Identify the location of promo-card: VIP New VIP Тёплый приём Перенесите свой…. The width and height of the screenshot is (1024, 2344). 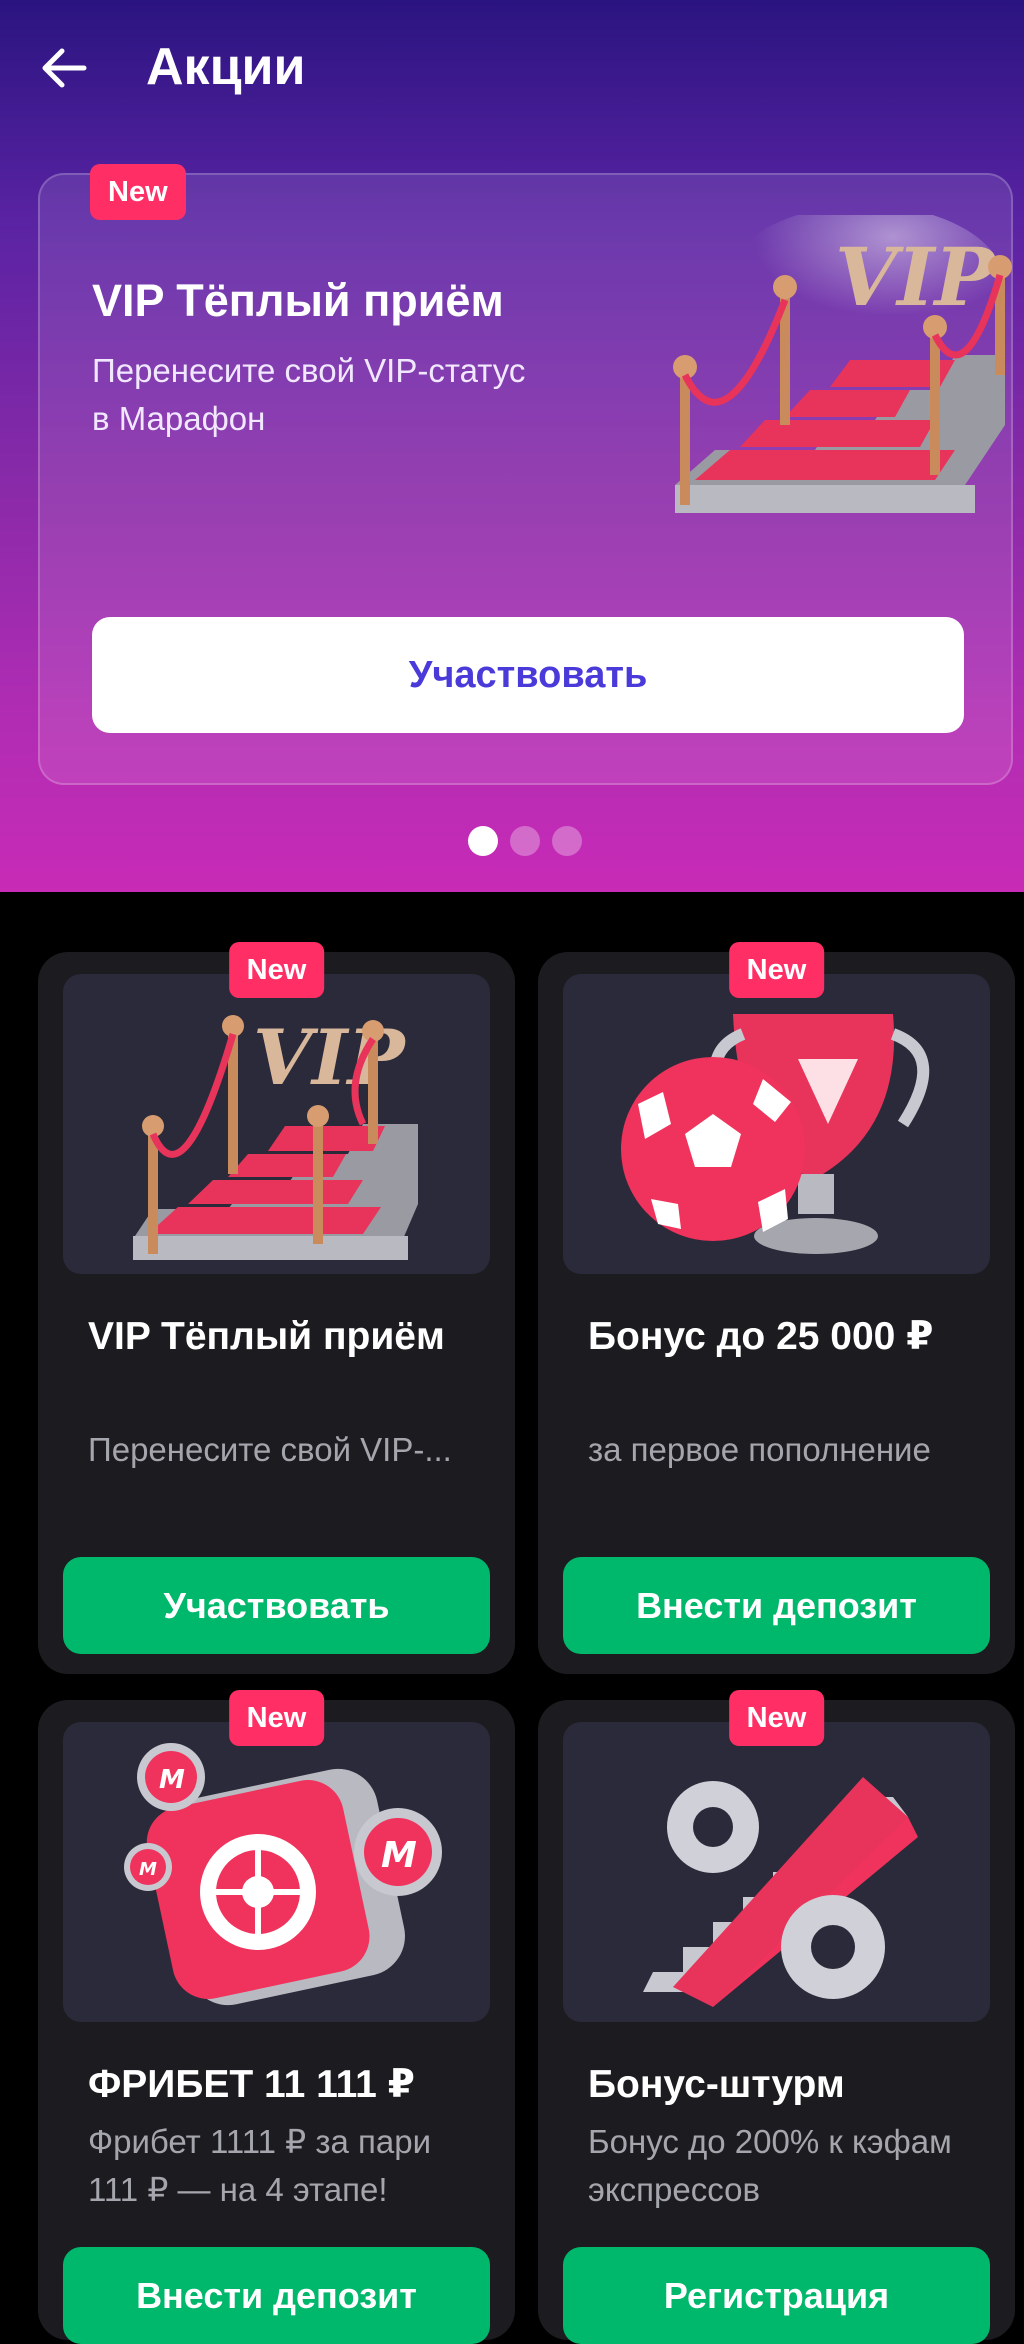
(276, 1308).